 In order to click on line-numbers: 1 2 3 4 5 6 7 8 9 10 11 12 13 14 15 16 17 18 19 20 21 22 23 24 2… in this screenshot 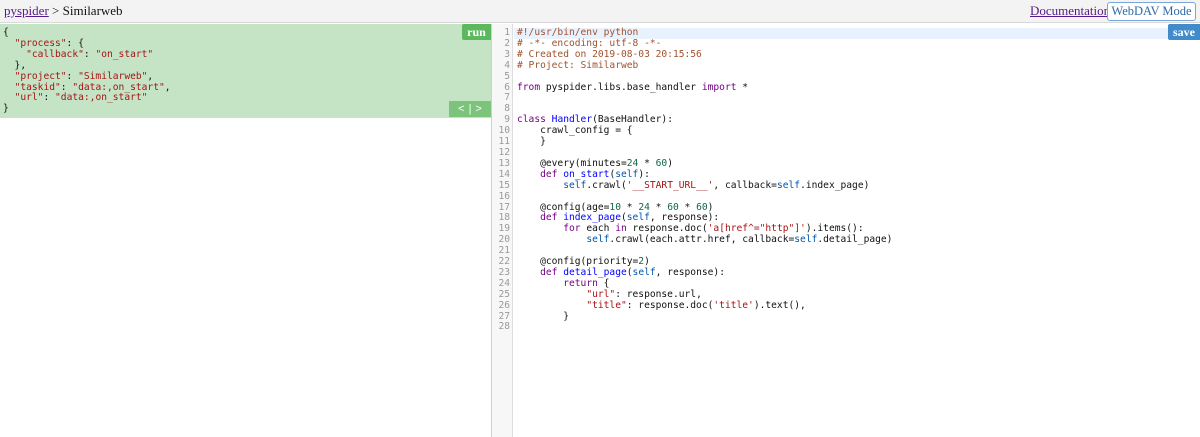, I will do `click(501, 180)`.